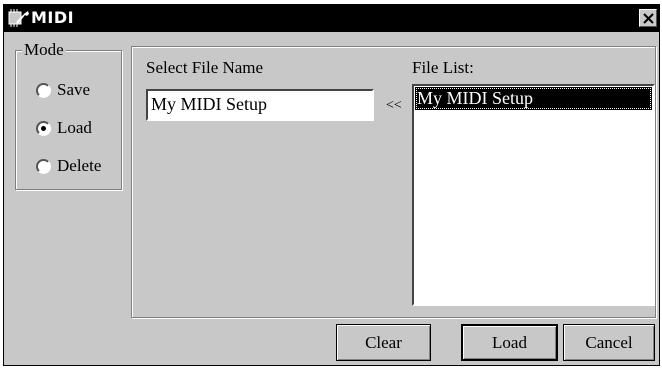  I want to click on radio-load-label: Load, so click(74, 127).